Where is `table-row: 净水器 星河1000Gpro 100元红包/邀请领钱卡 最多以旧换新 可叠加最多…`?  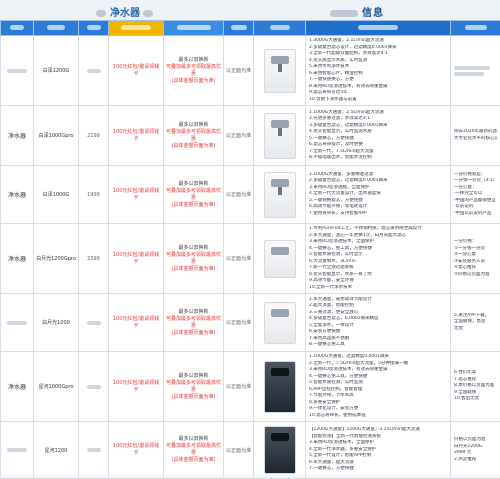 table-row: 净水器 星河1000Gpro 100元红包/邀请领钱卡 最多以旧换新 可叠加最多… is located at coordinates (250, 387).